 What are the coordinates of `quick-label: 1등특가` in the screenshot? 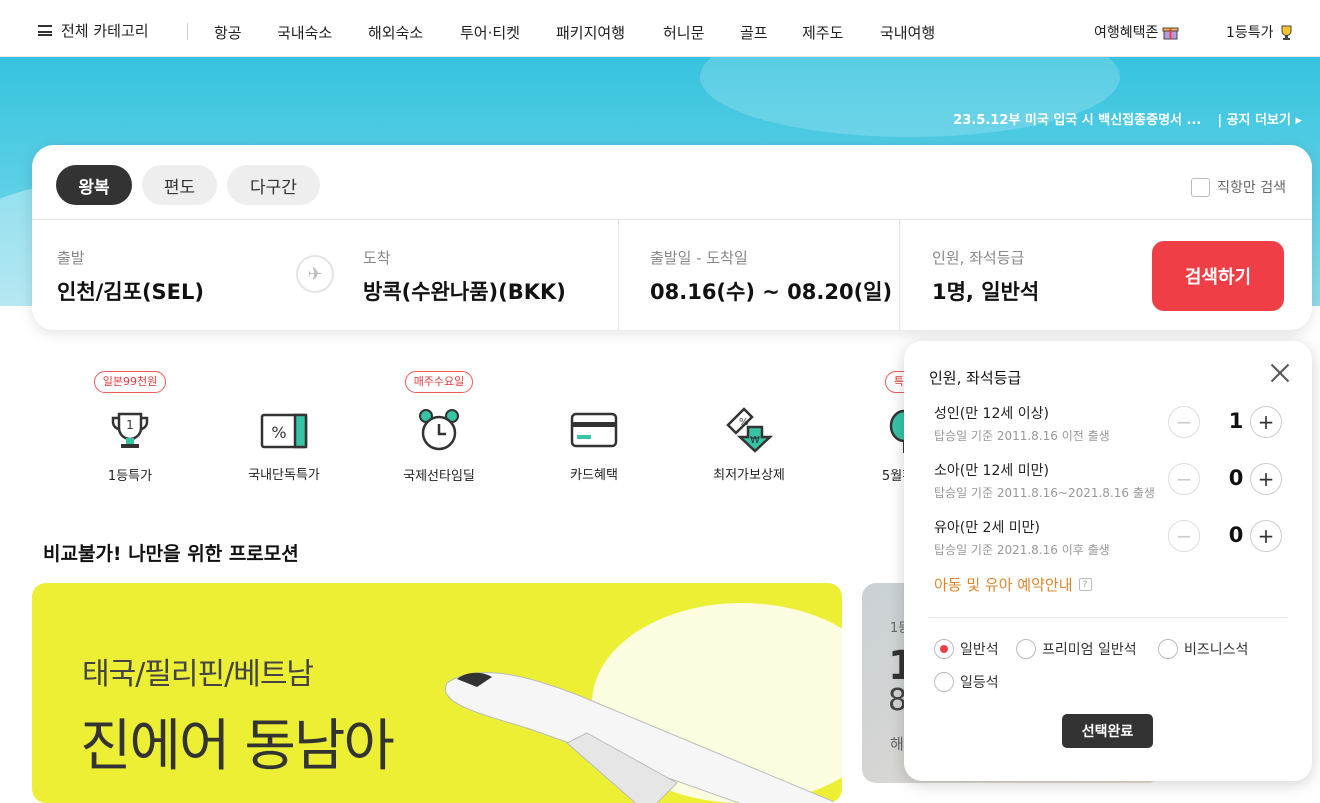 It's located at (130, 476).